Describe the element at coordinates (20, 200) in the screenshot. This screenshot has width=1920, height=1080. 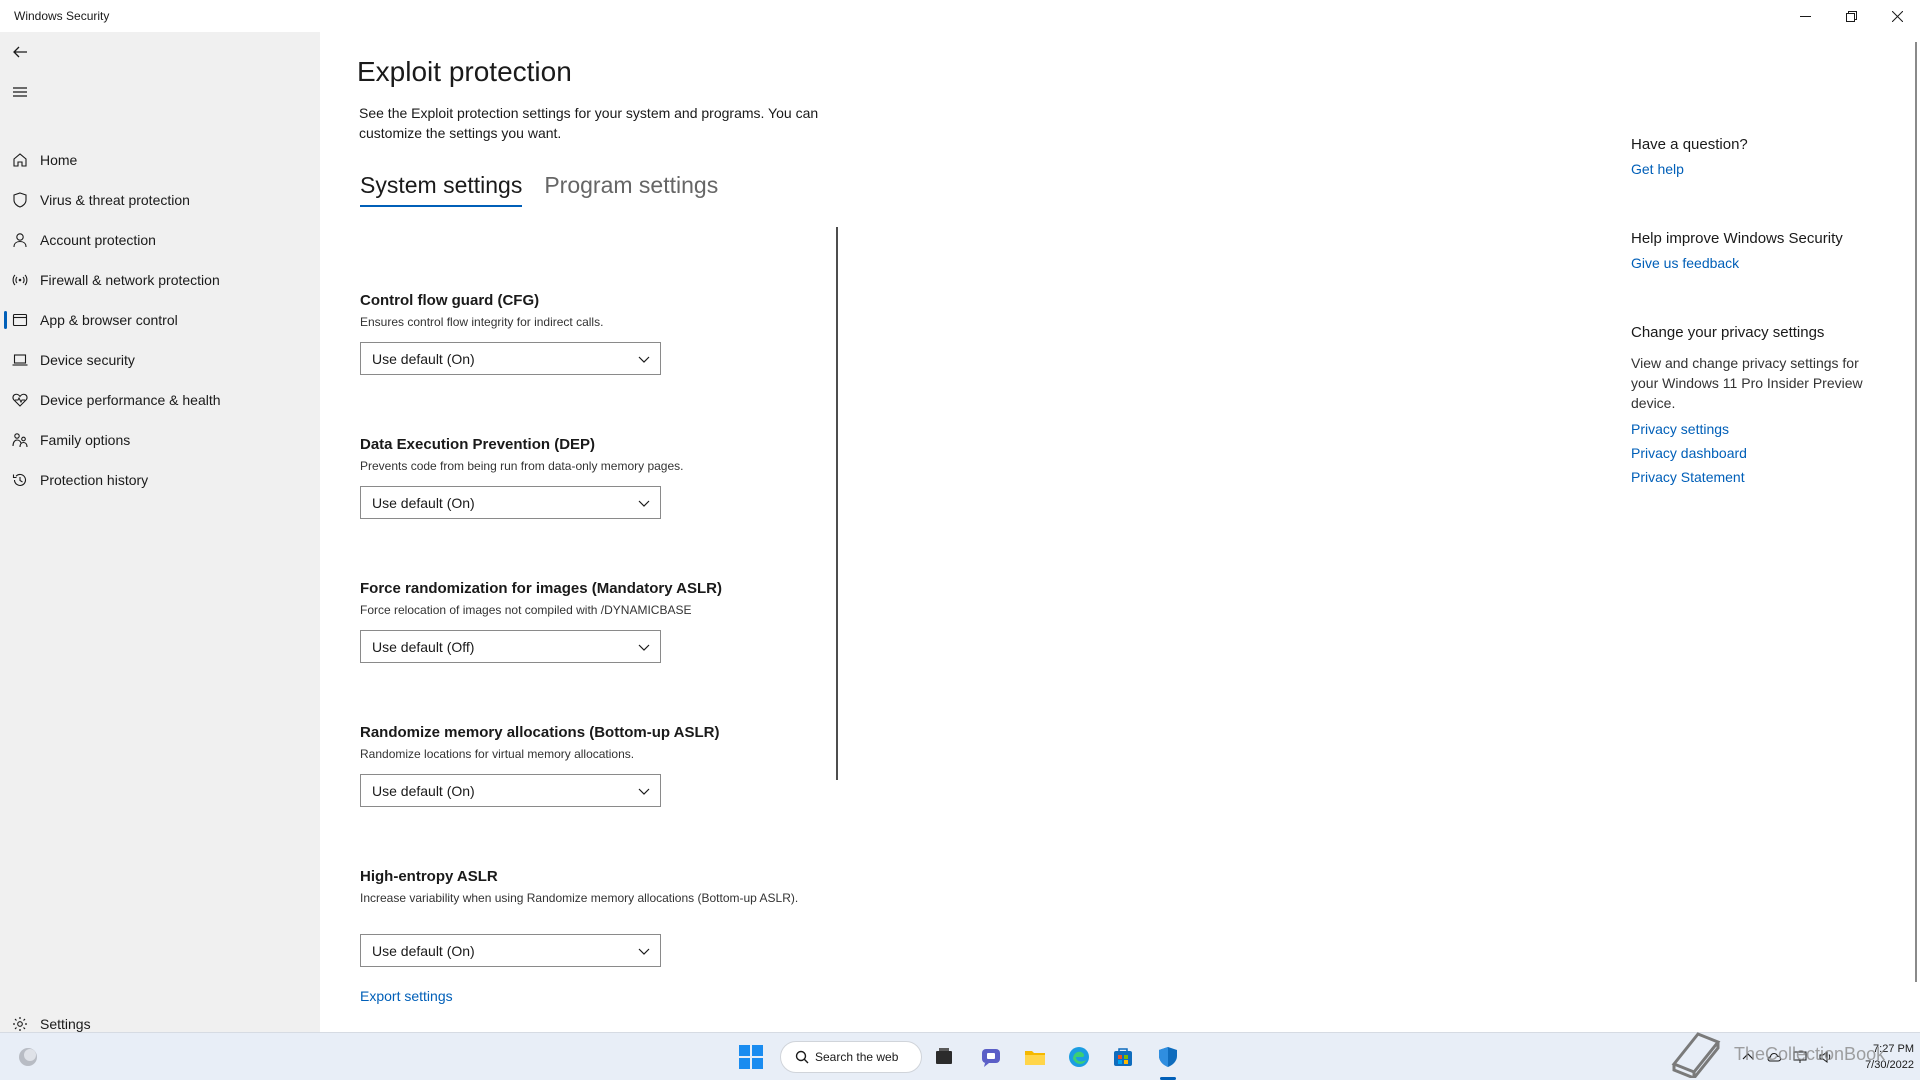
I see `shield-icon` at that location.